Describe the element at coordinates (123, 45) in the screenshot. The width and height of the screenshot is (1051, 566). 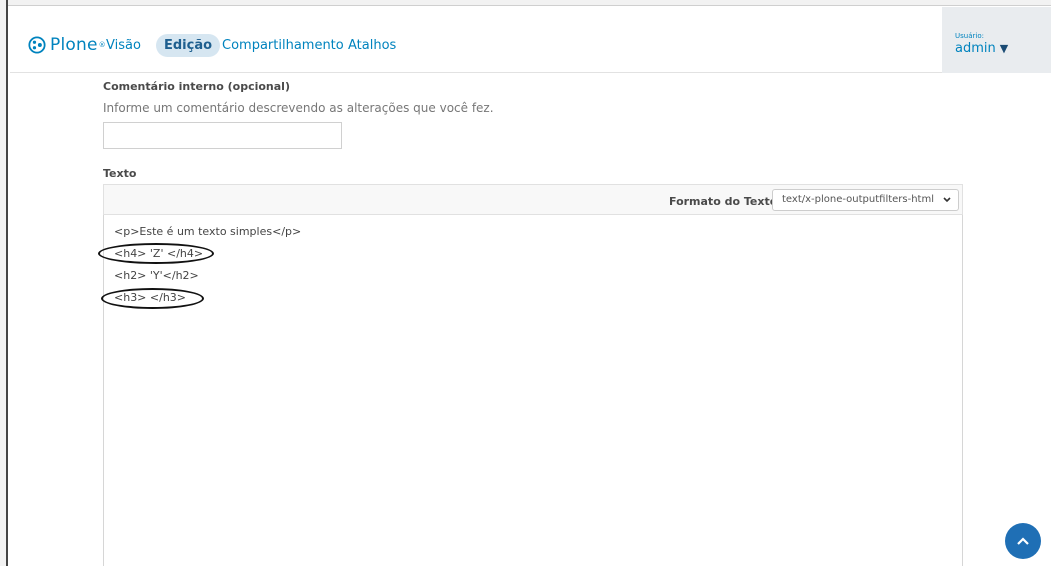
I see `nav-visao: Visão` at that location.